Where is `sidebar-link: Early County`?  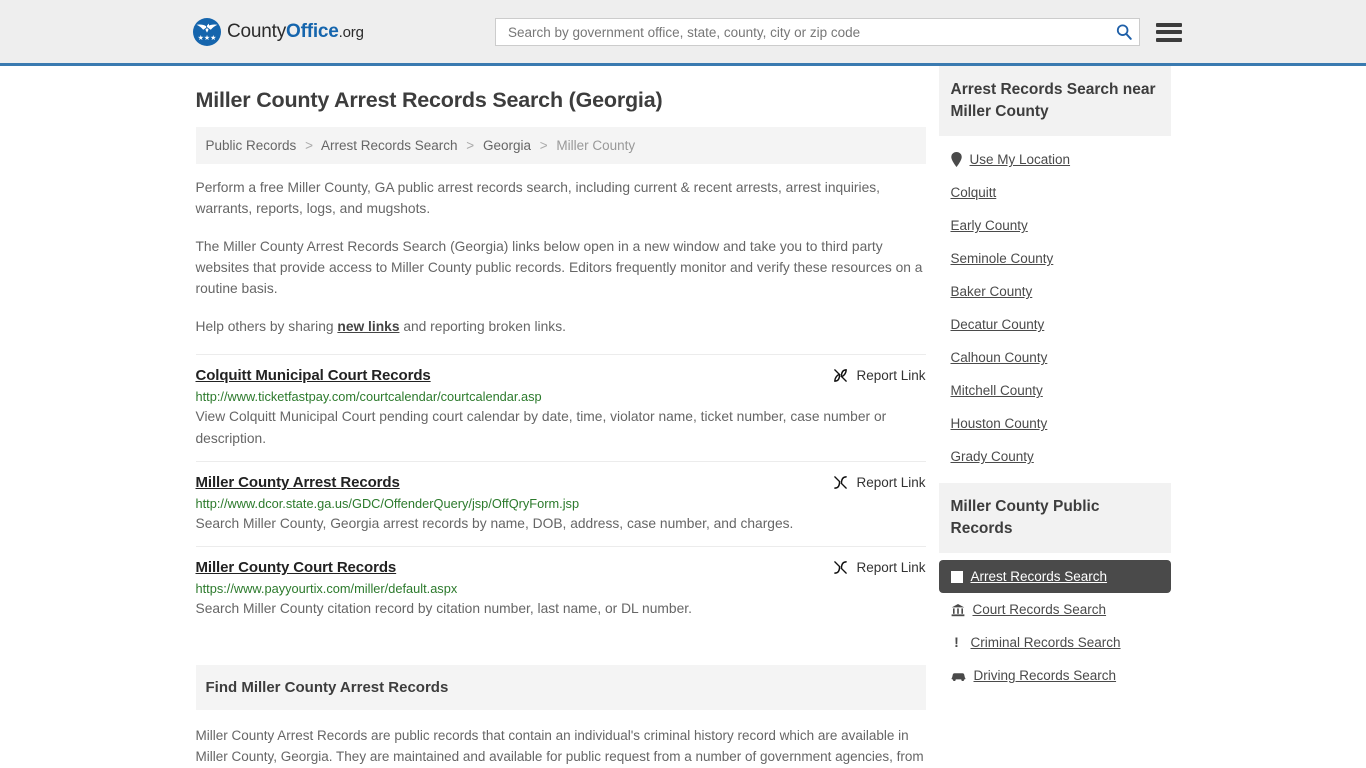
sidebar-link: Early County is located at coordinates (989, 225).